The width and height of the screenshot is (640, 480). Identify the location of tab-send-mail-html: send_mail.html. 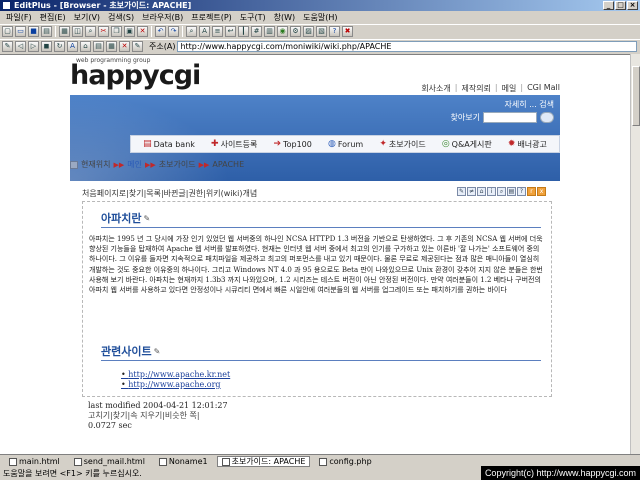
(109, 461).